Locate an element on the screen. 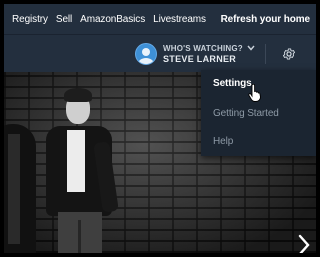  whos-watching-text: WHO'S WATCHING? is located at coordinates (203, 48).